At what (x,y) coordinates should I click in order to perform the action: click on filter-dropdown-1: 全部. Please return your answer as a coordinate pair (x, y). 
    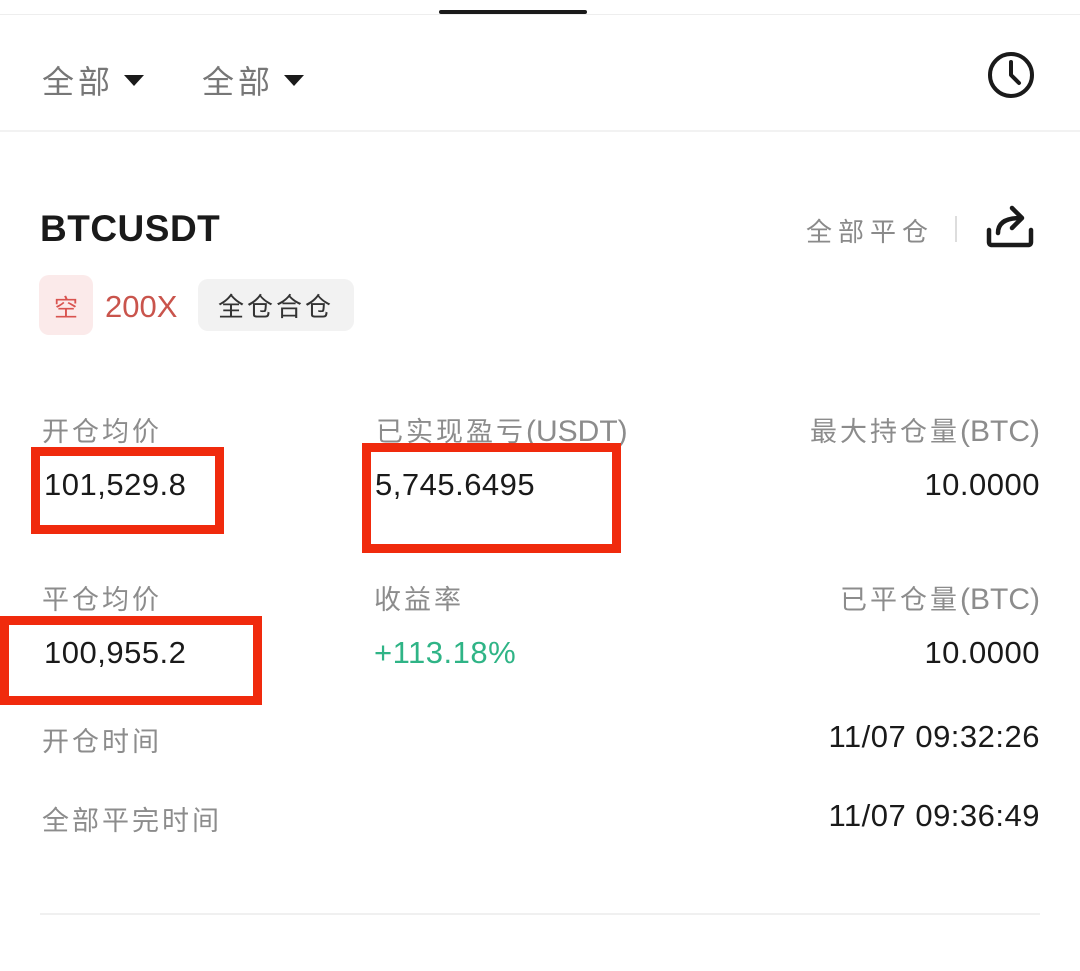
    Looking at the image, I should click on (93, 80).